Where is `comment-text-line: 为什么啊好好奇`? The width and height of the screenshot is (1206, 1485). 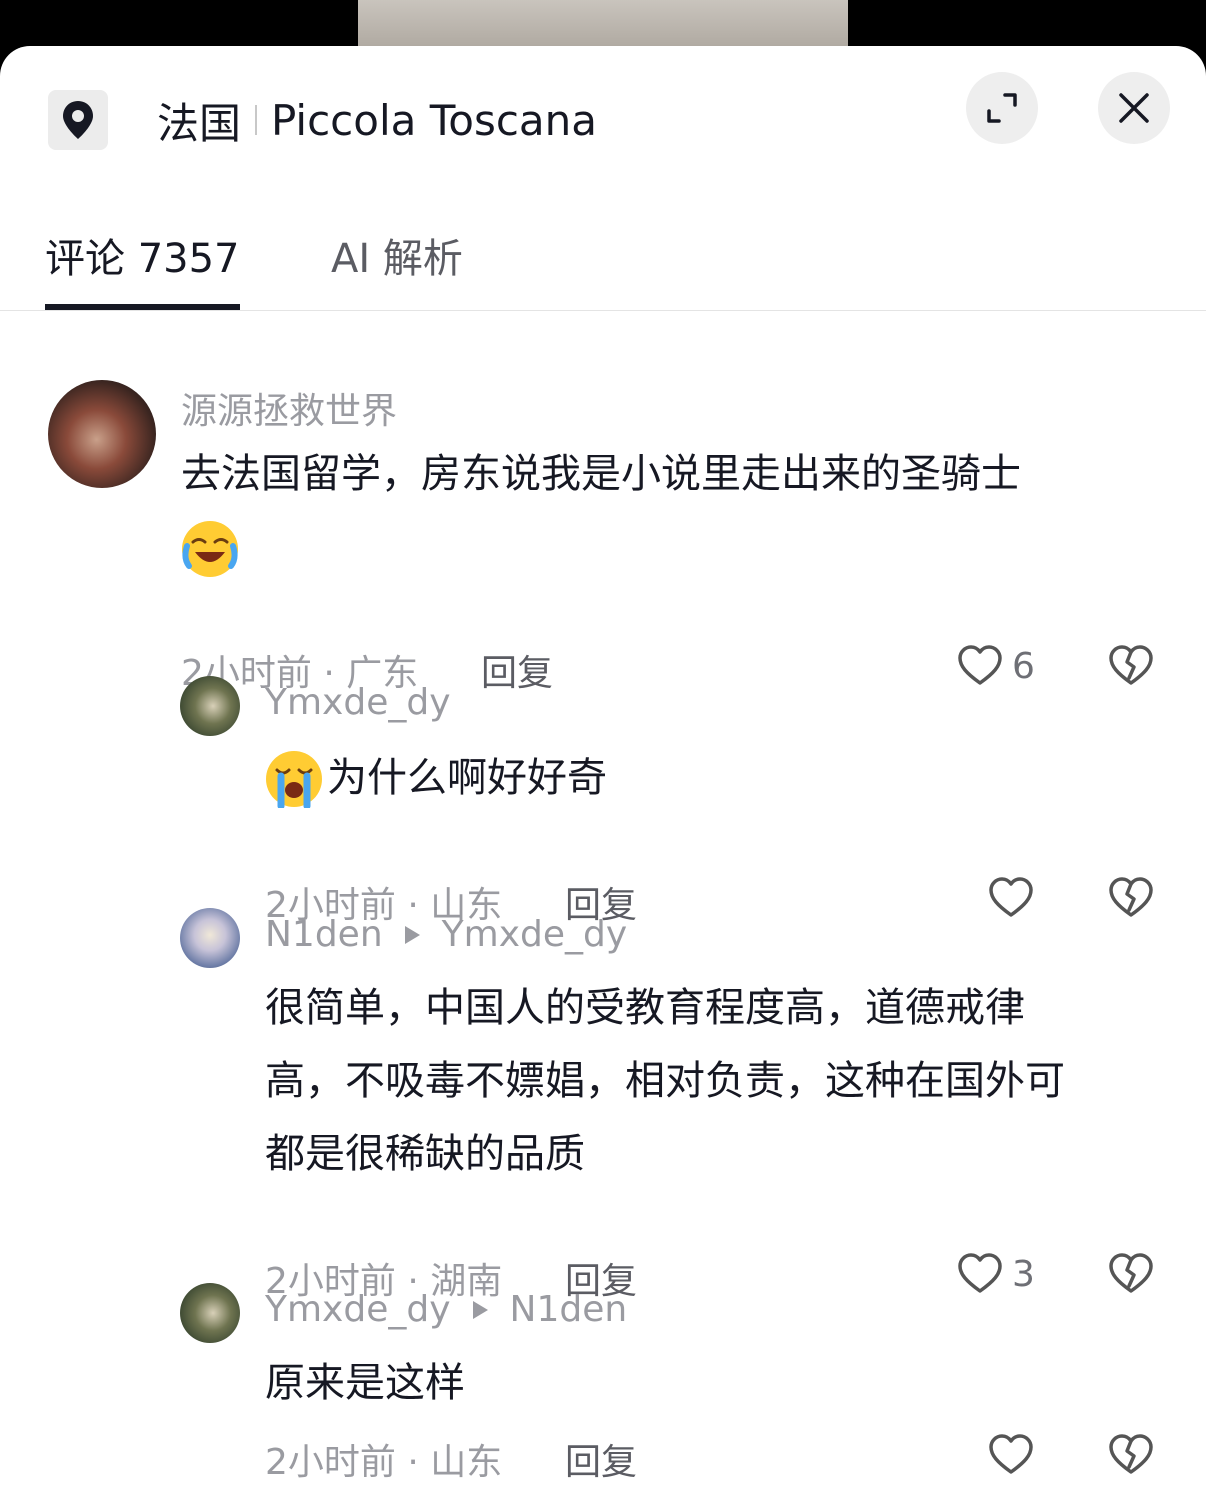
comment-text-line: 为什么啊好好奇 is located at coordinates (467, 778).